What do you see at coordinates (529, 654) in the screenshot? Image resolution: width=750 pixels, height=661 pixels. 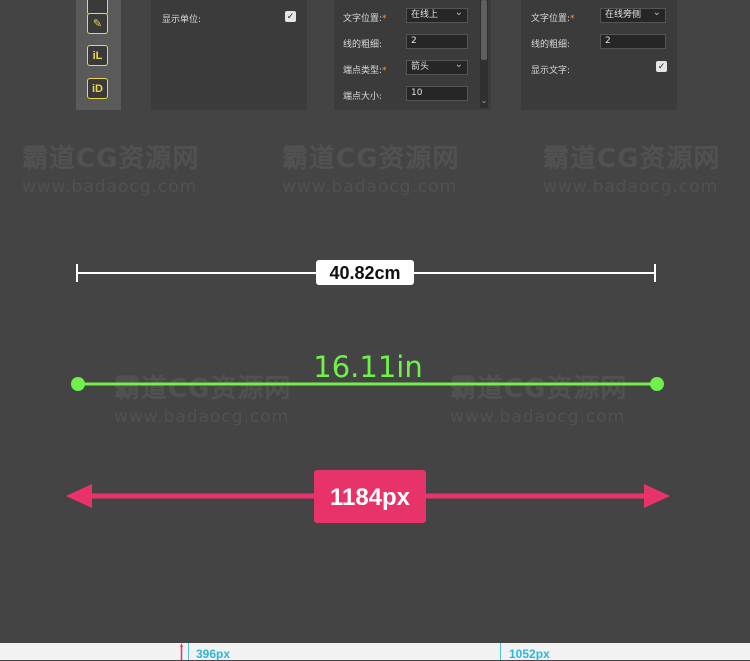 I see `right-measure-value: 1052px` at bounding box center [529, 654].